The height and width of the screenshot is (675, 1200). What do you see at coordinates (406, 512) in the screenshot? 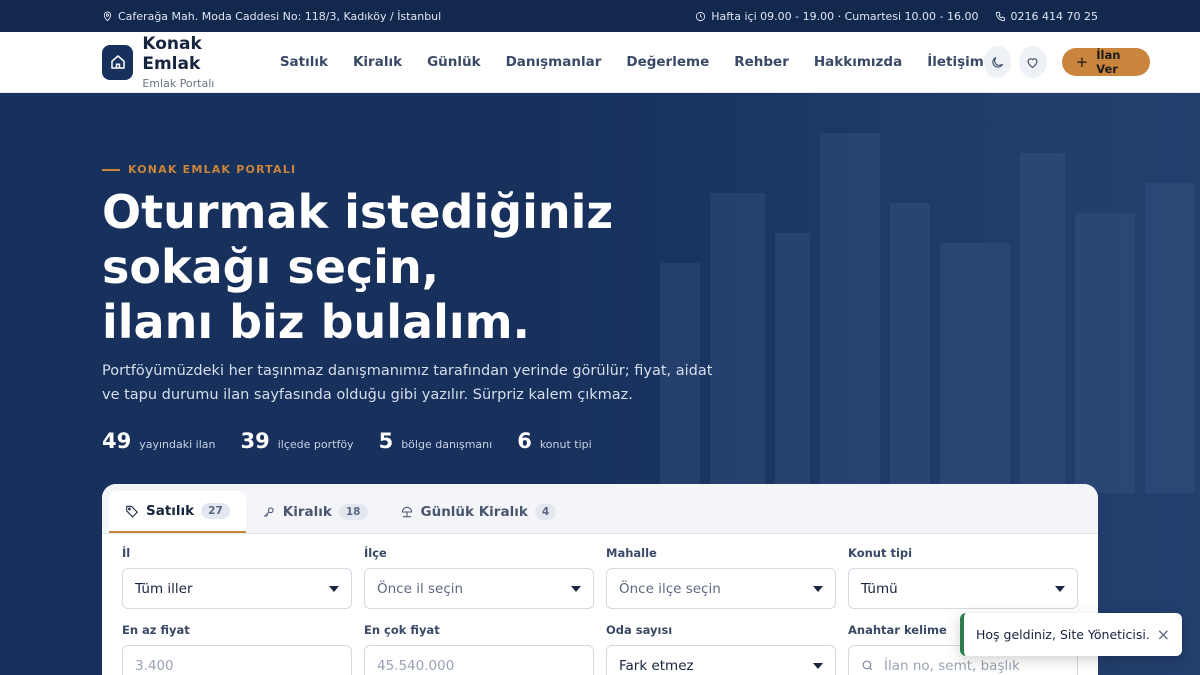
I see `beach-umbrella-icon` at bounding box center [406, 512].